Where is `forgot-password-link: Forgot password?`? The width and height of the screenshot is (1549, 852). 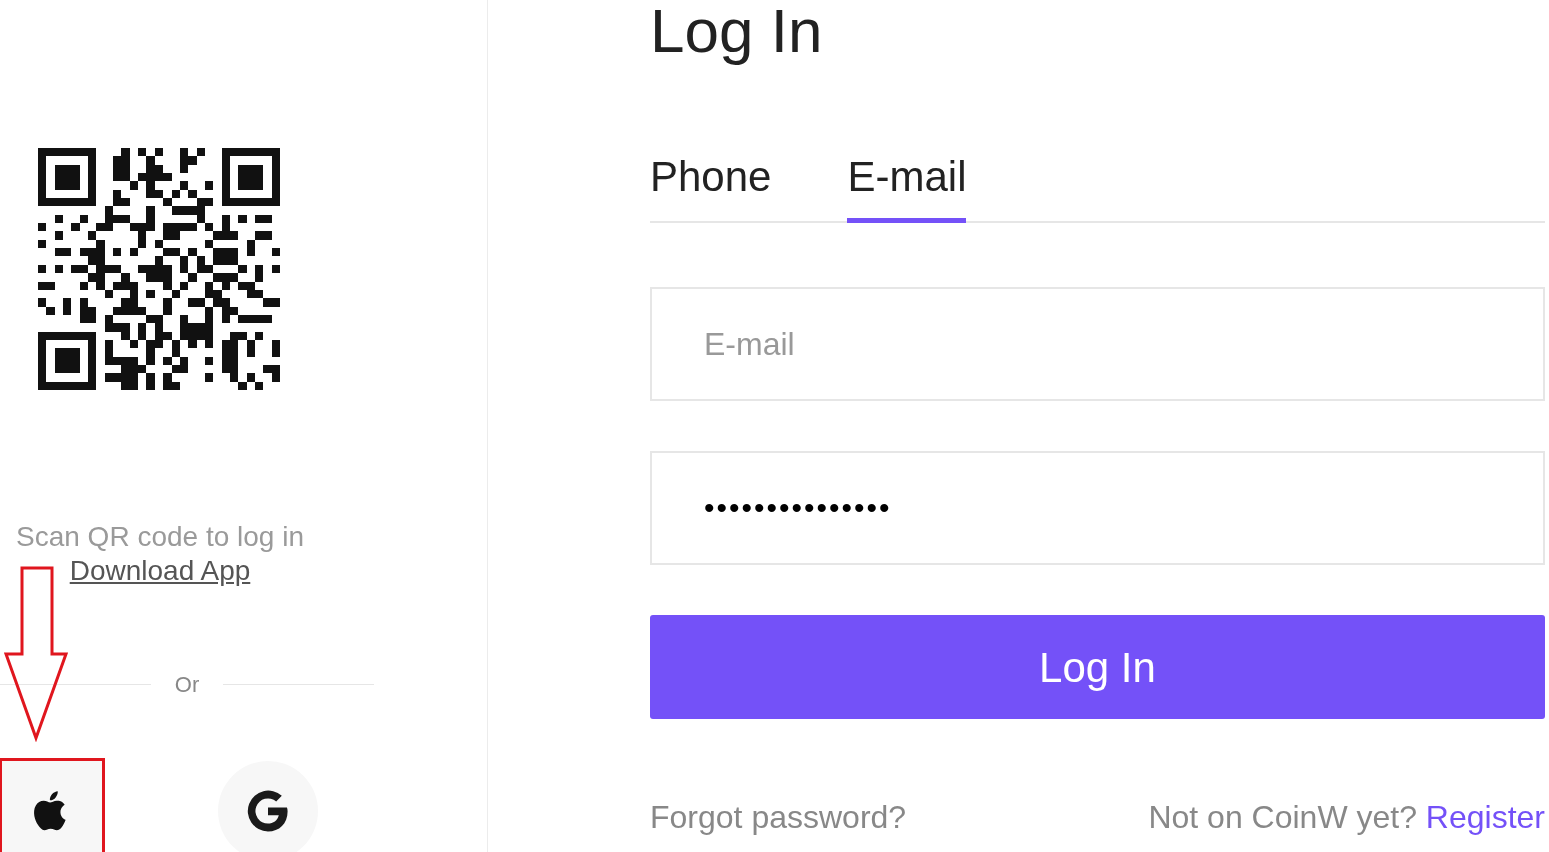 forgot-password-link: Forgot password? is located at coordinates (778, 817).